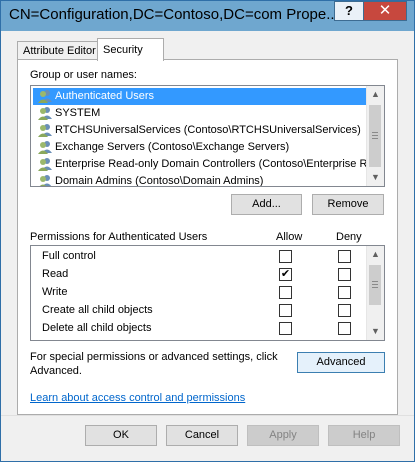  Describe the element at coordinates (159, 181) in the screenshot. I see `group-list-item-label: Domain Admins (Contoso\Domain Admins)` at that location.